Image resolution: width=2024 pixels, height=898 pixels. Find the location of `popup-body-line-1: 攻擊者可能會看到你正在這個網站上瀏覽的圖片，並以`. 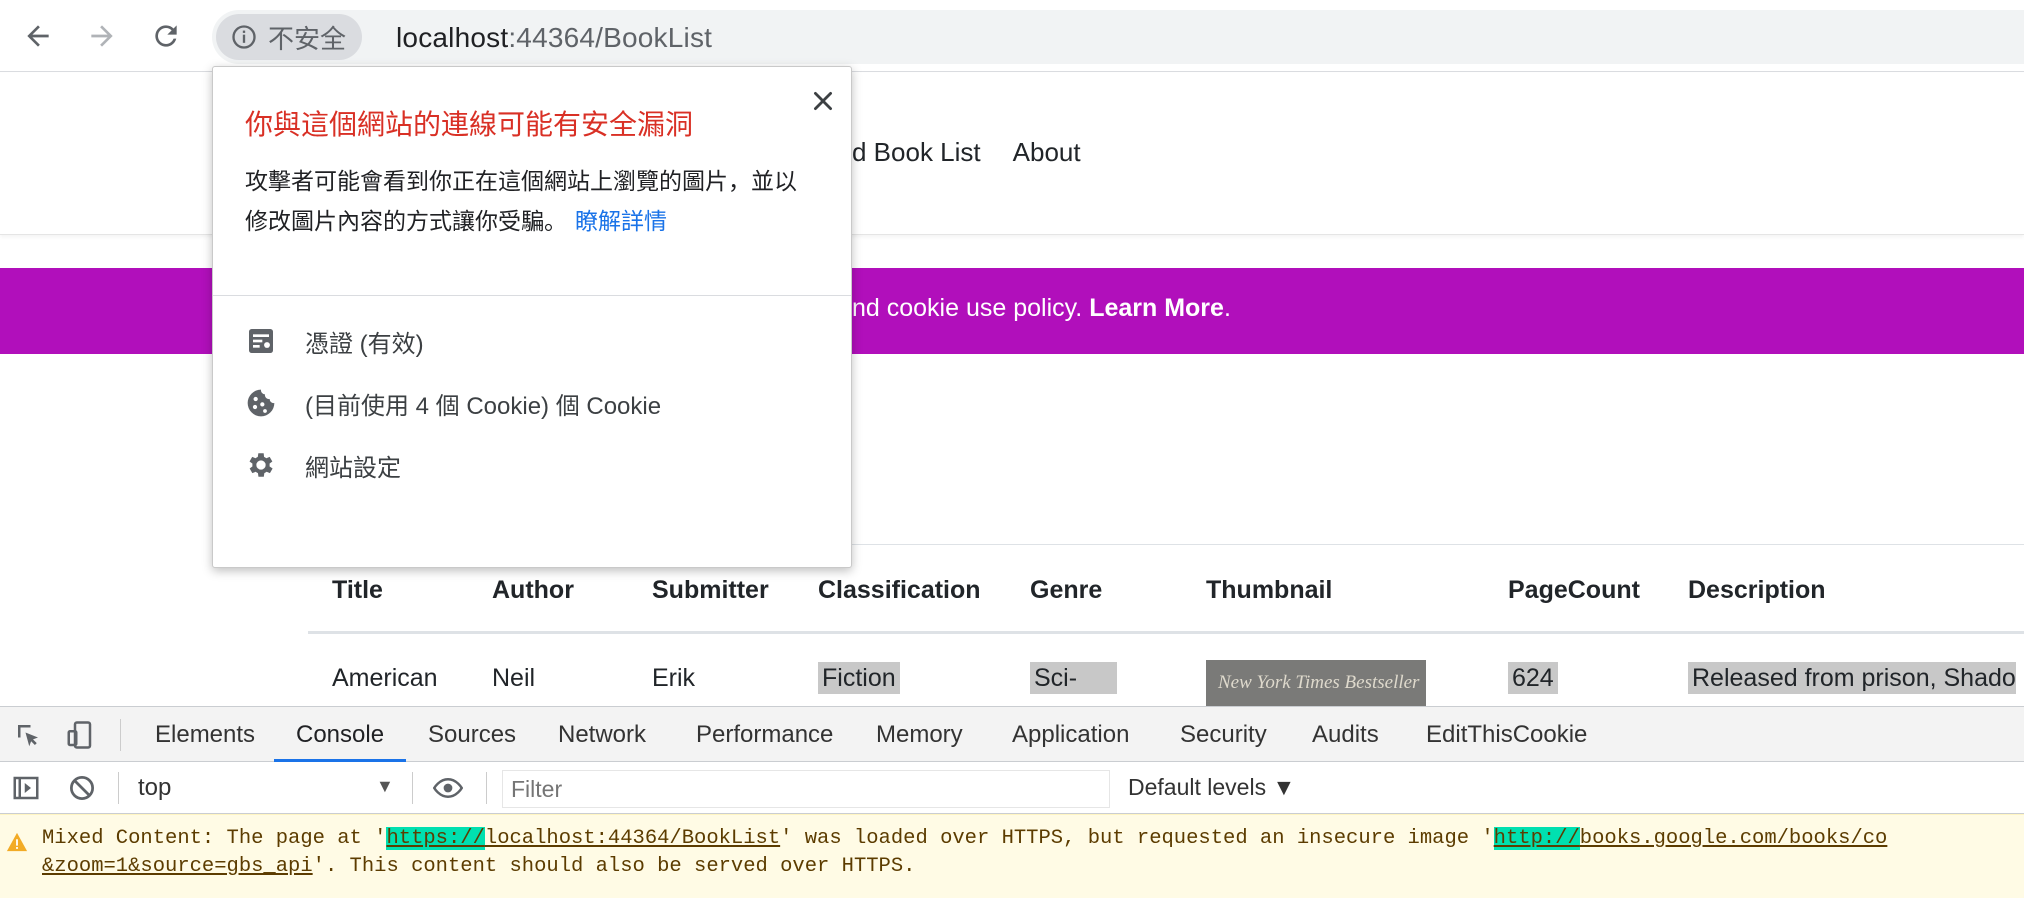

popup-body-line-1: 攻擊者可能會看到你正在這個網站上瀏覽的圖片，並以 is located at coordinates (521, 181).